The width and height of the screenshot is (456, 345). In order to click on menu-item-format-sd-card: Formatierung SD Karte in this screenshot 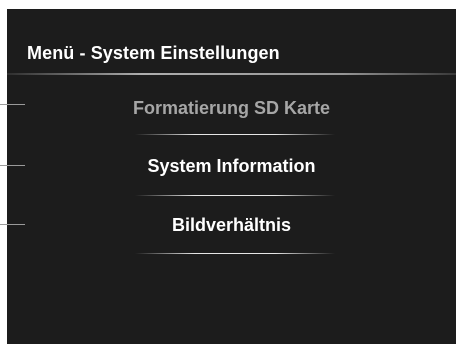, I will do `click(231, 110)`.